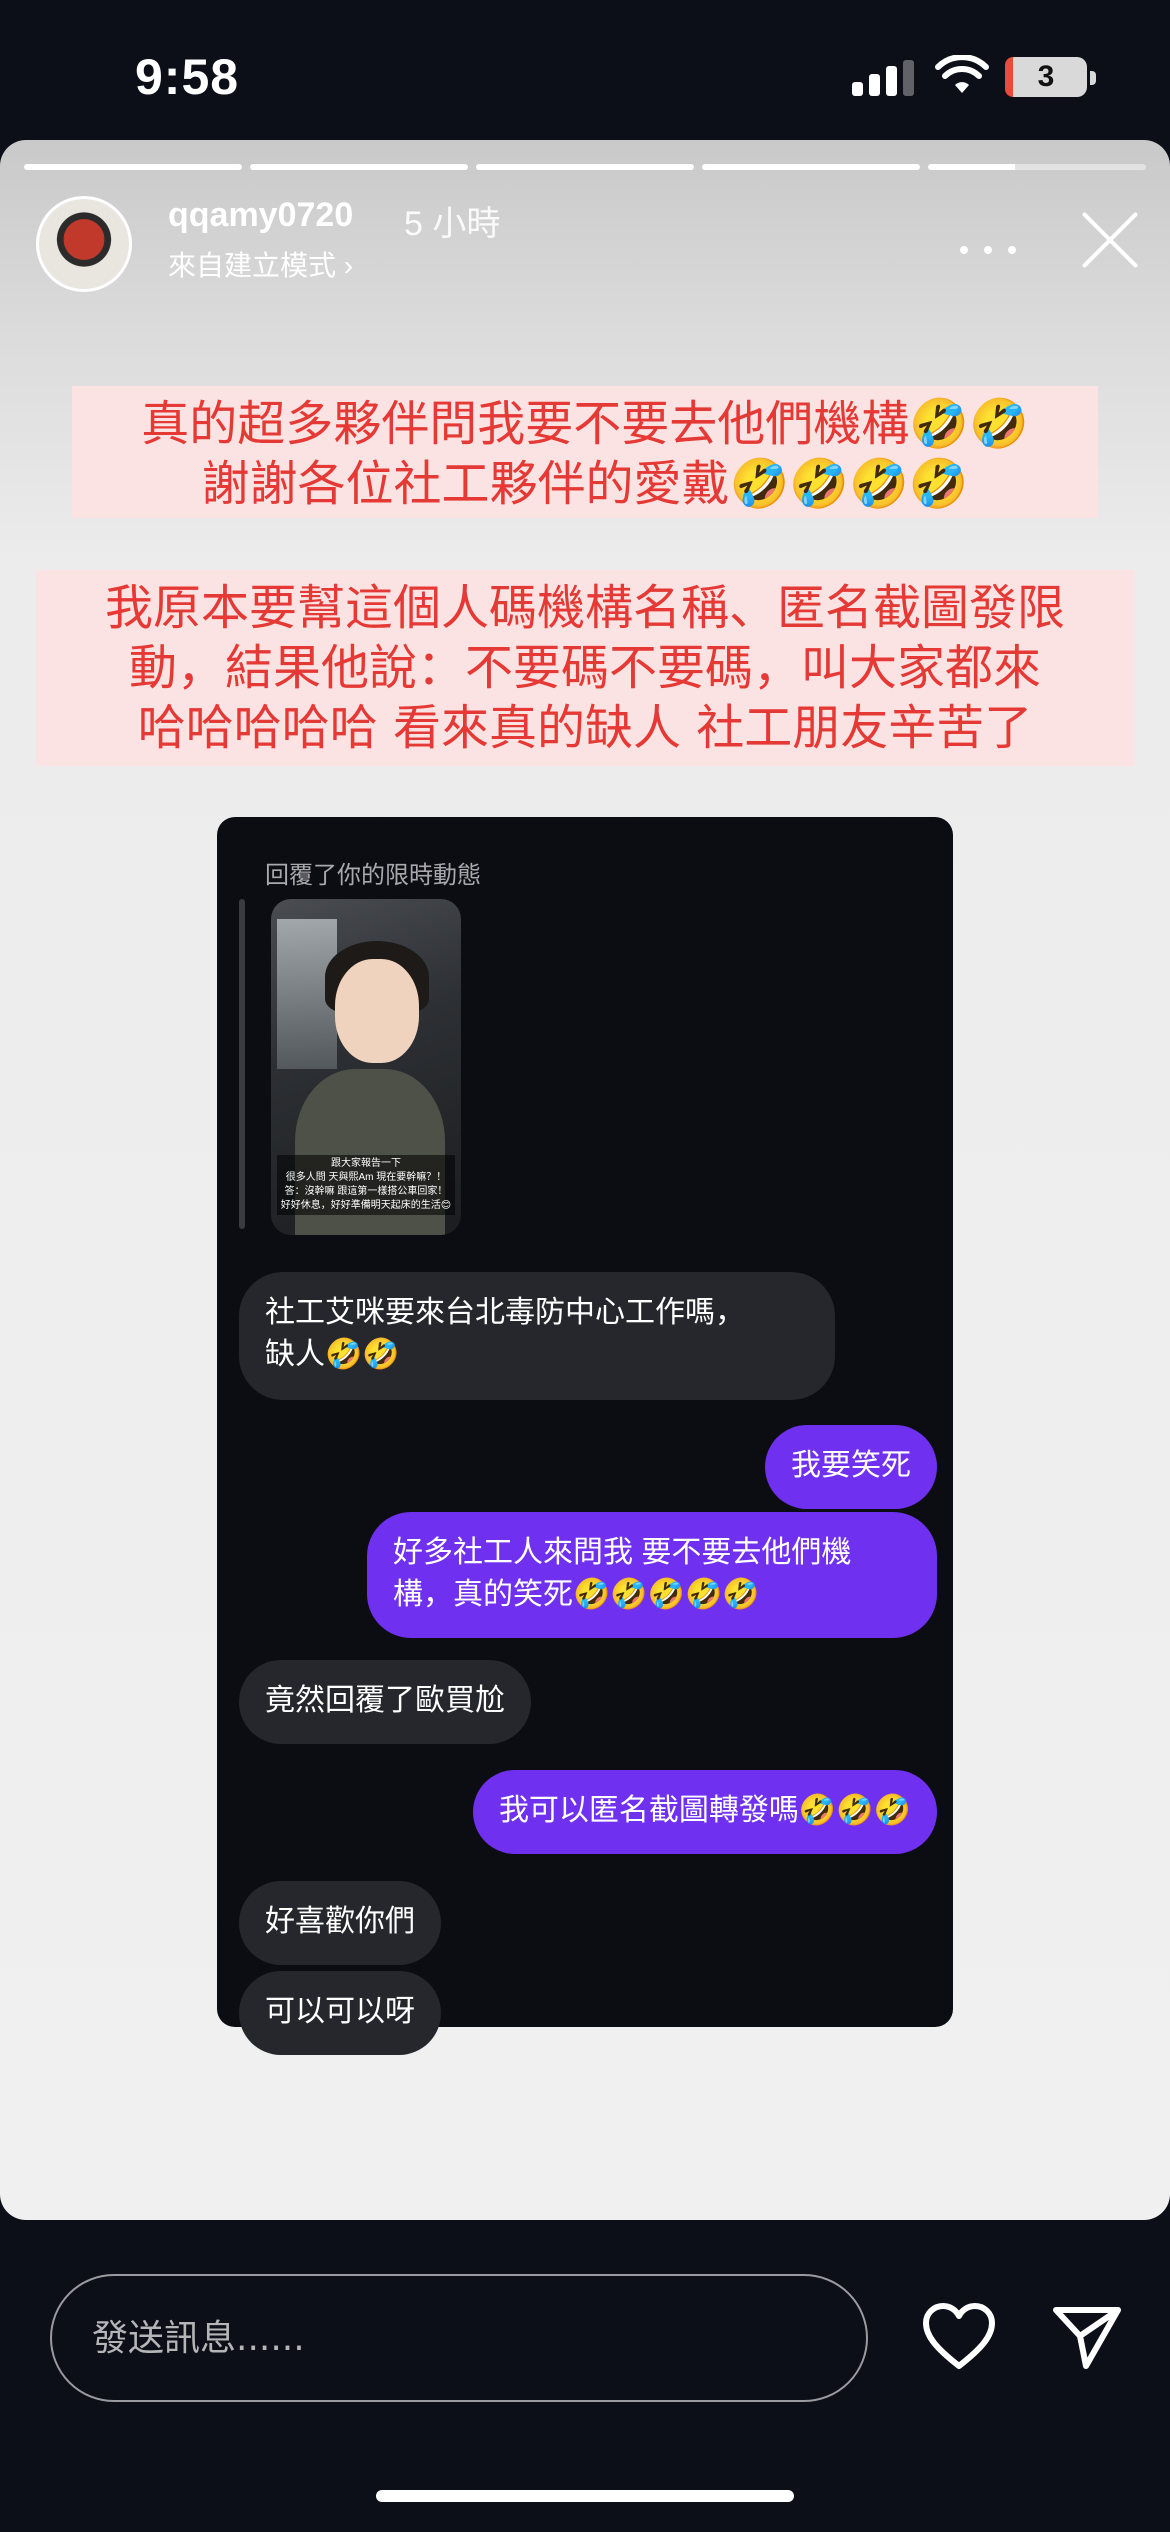 The width and height of the screenshot is (1170, 2532). I want to click on message-bubble-incoming: 竟然回覆了歐買尬, so click(385, 1702).